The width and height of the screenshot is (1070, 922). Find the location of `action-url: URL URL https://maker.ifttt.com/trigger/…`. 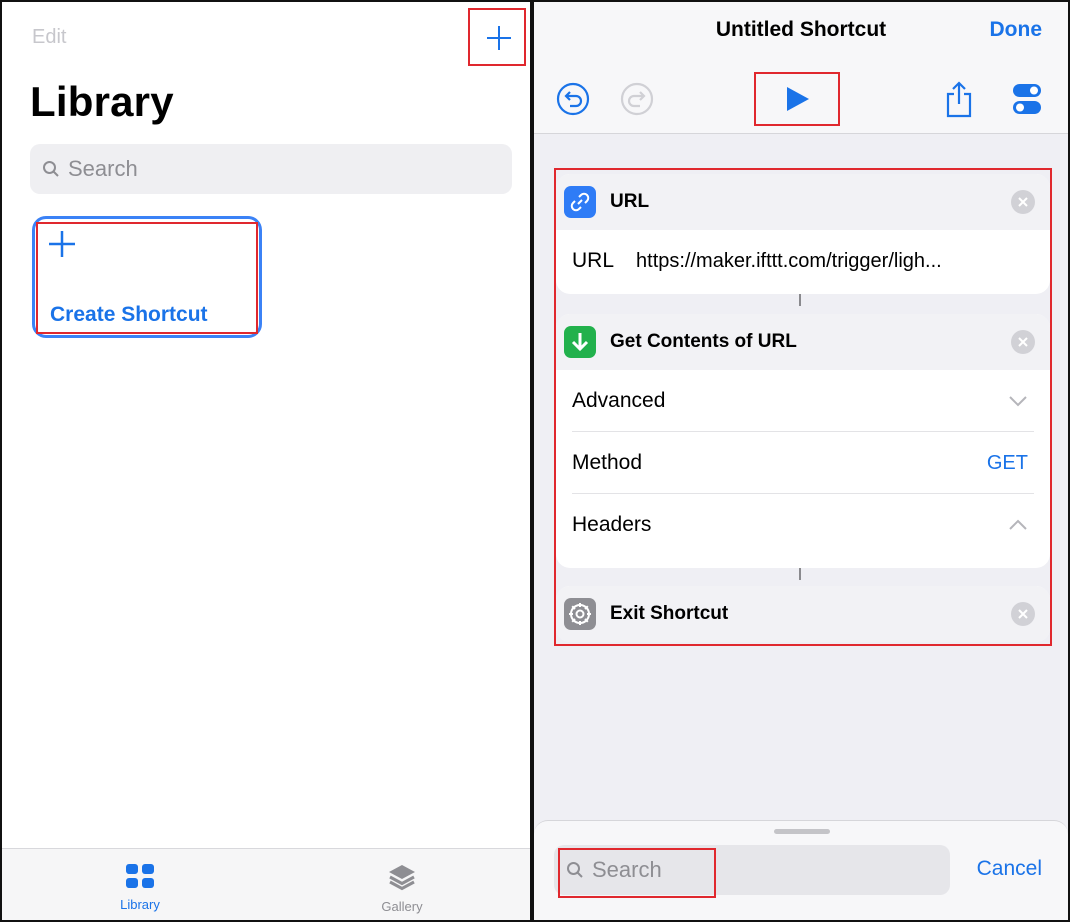

action-url: URL URL https://maker.ifttt.com/trigger/… is located at coordinates (803, 234).